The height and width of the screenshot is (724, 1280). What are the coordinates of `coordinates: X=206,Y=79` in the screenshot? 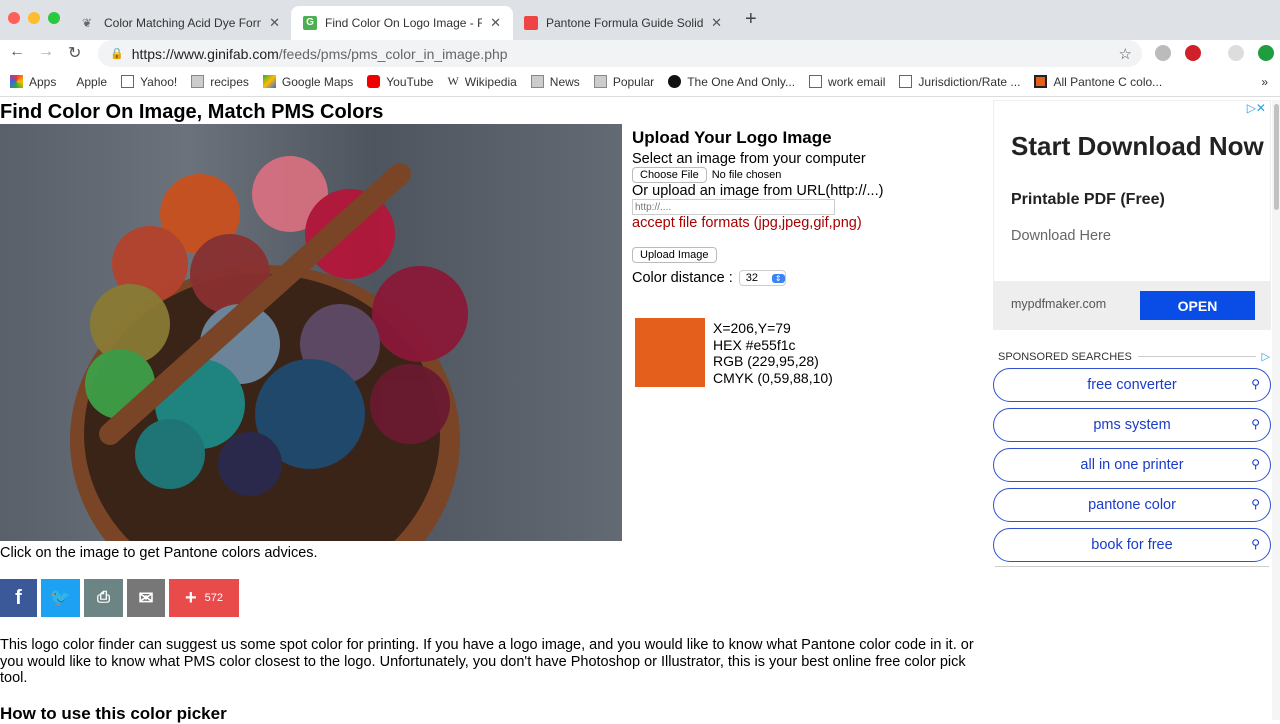 It's located at (752, 328).